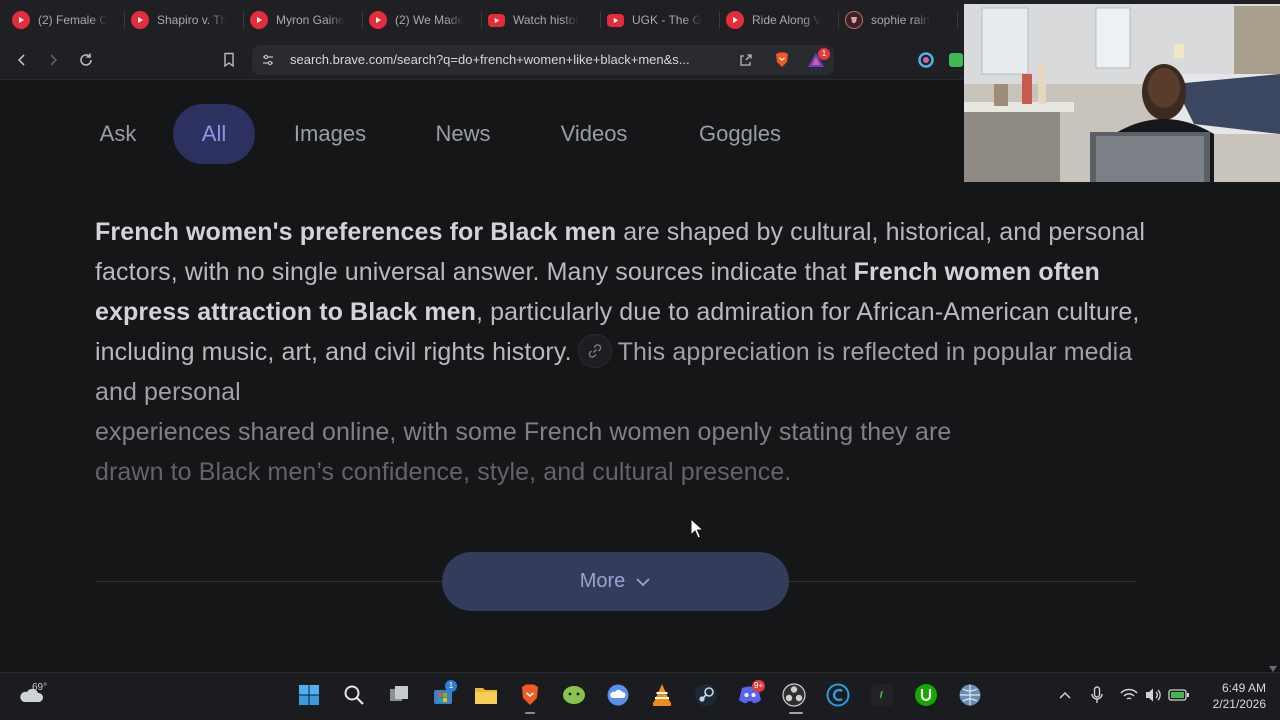 This screenshot has height=720, width=1280. Describe the element at coordinates (782, 60) in the screenshot. I see `brave-shields-icon` at that location.